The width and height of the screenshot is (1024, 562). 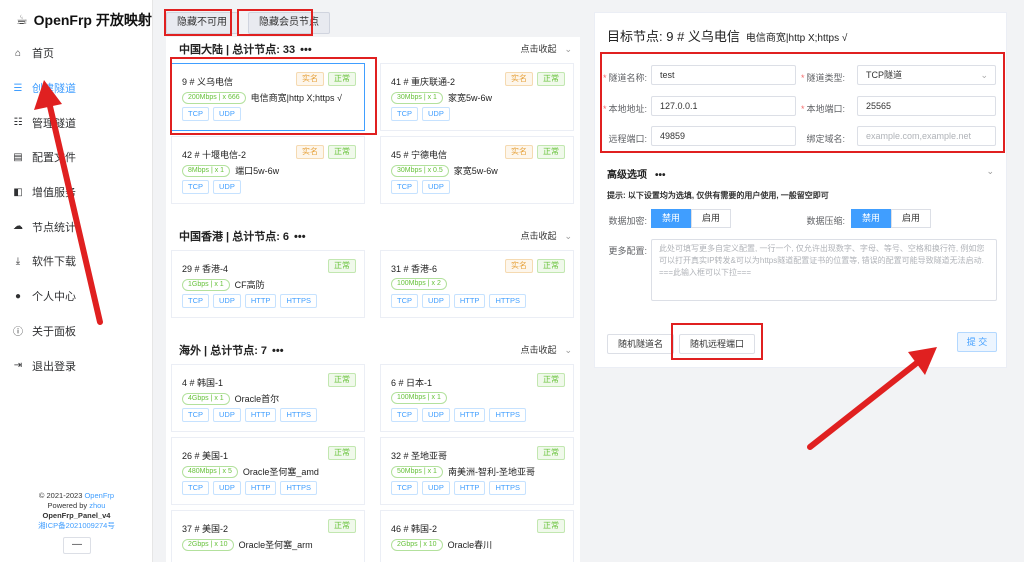 I want to click on bandwidth-tag: 2Gbps | x 10, so click(x=417, y=544).